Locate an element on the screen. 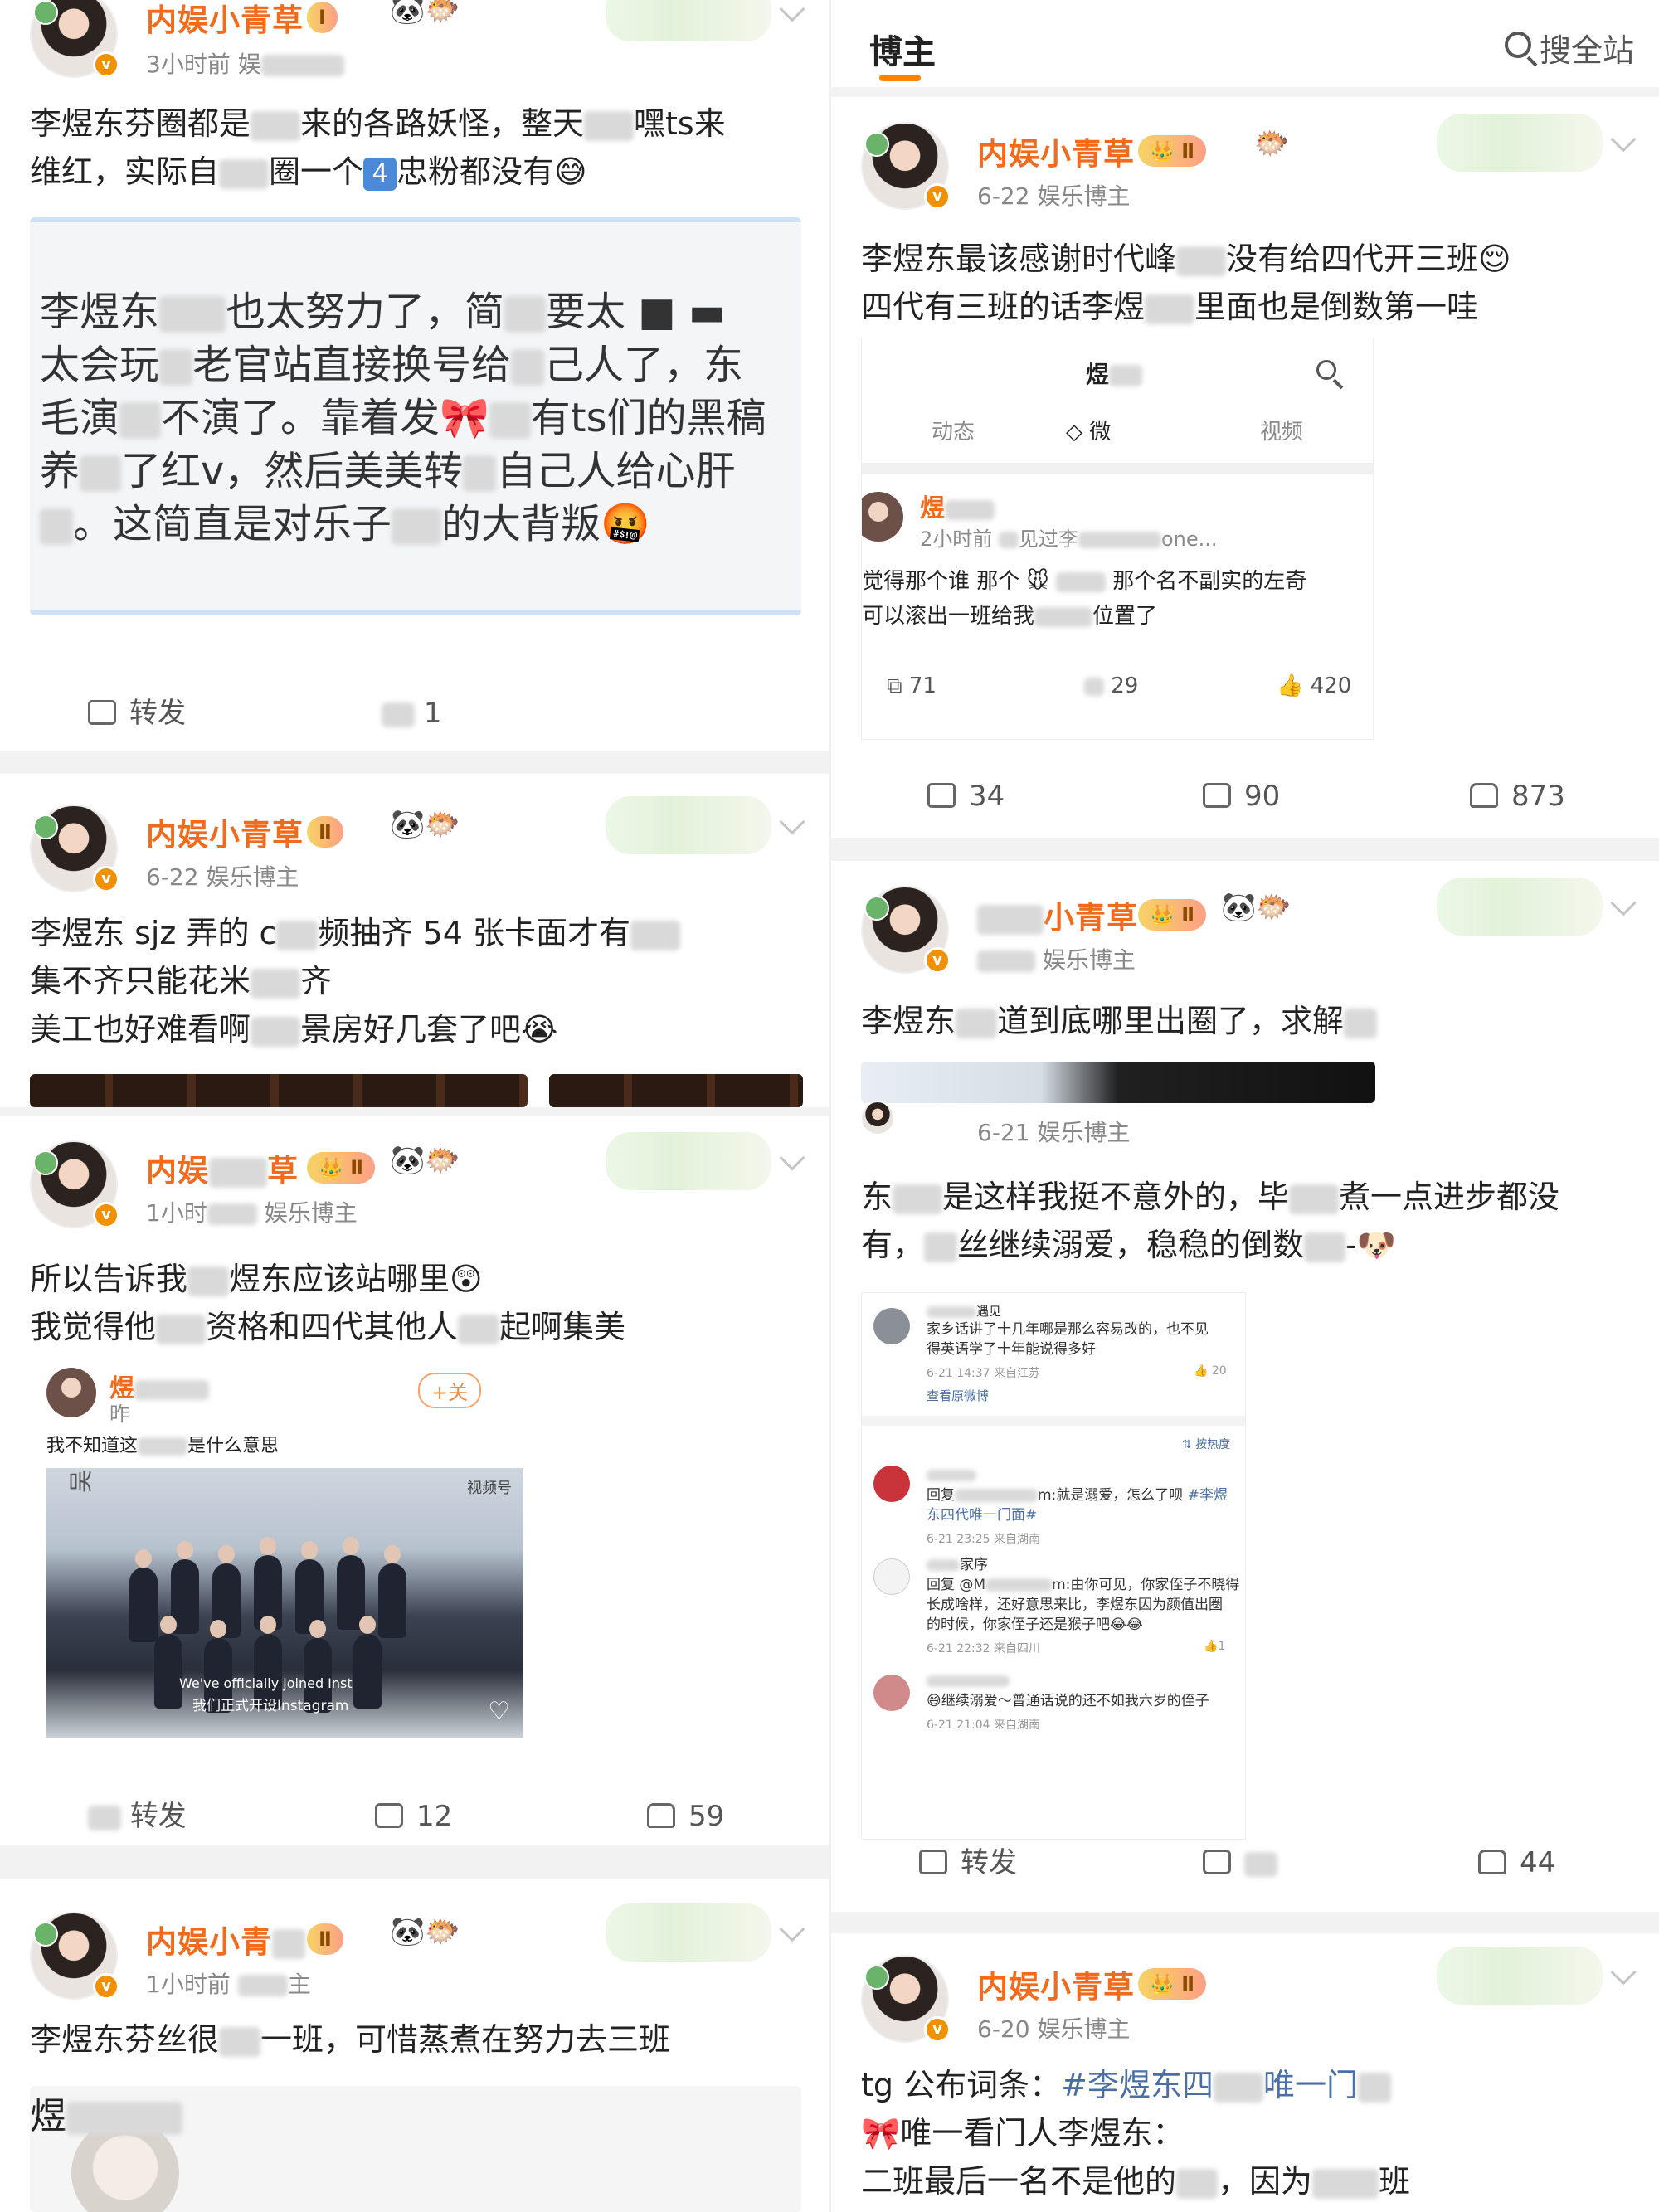 The image size is (1659, 2212). tab-underline is located at coordinates (900, 78).